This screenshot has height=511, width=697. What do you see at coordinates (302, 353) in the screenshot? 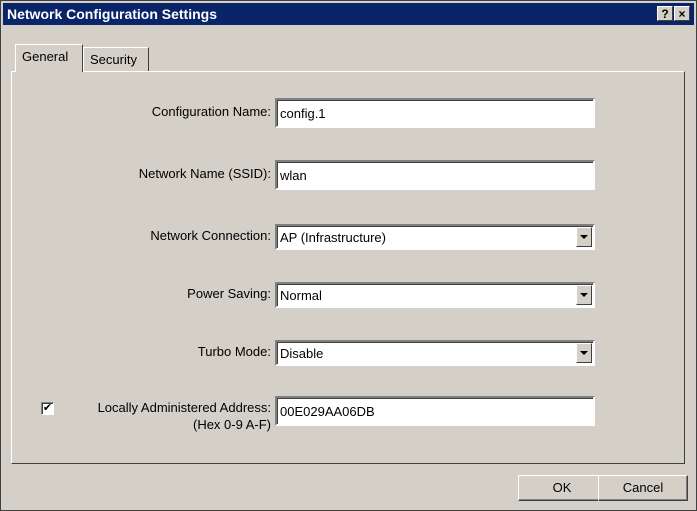
I see `turbo-mode-value: Disable` at bounding box center [302, 353].